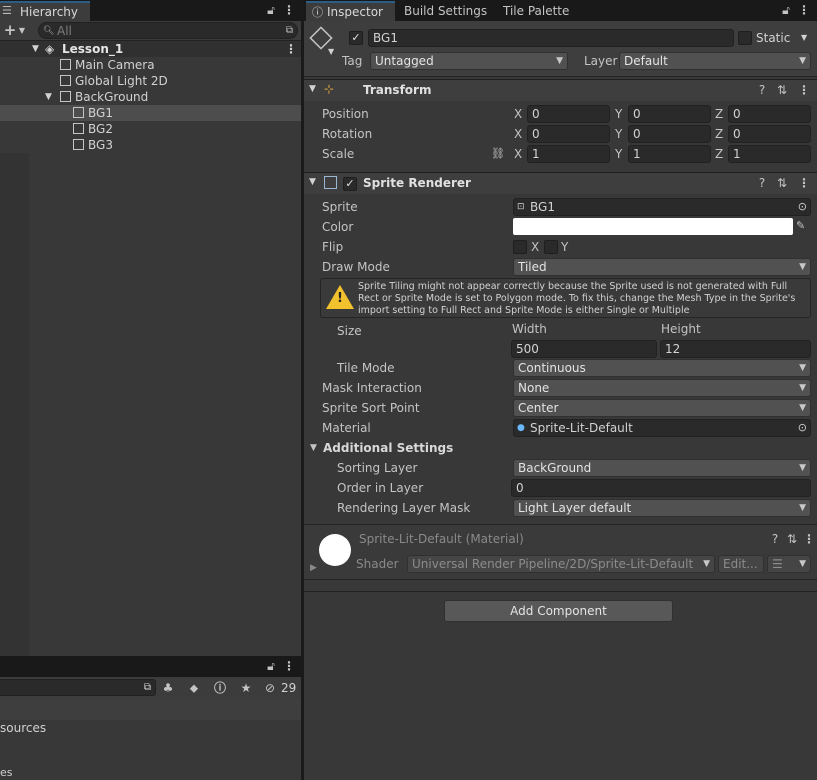  What do you see at coordinates (338, 227) in the screenshot?
I see `color-label: Color` at bounding box center [338, 227].